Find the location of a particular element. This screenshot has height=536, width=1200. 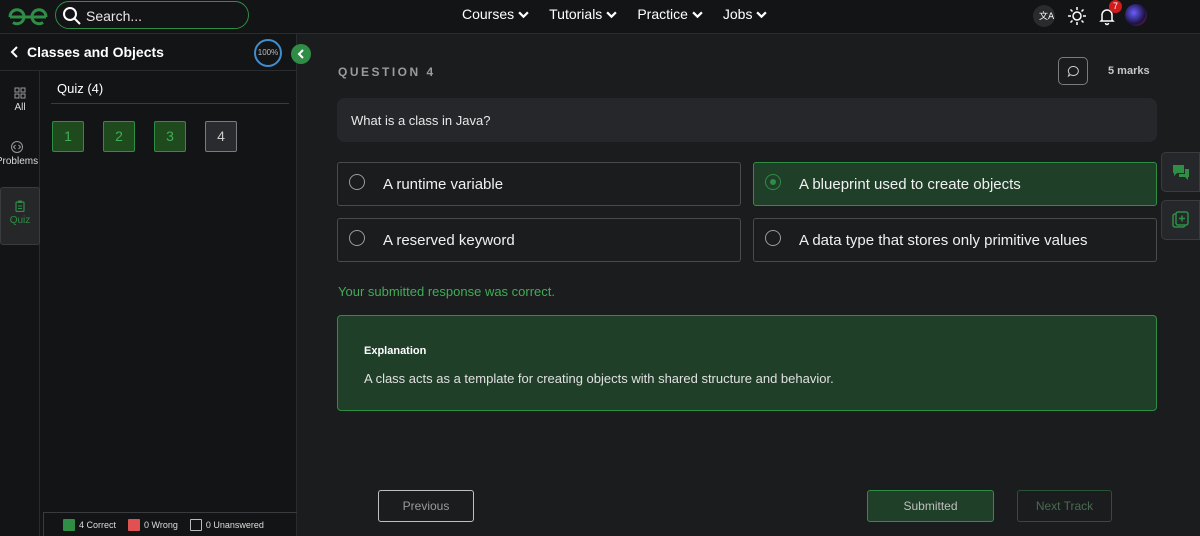

floating-add-button is located at coordinates (1180, 220).